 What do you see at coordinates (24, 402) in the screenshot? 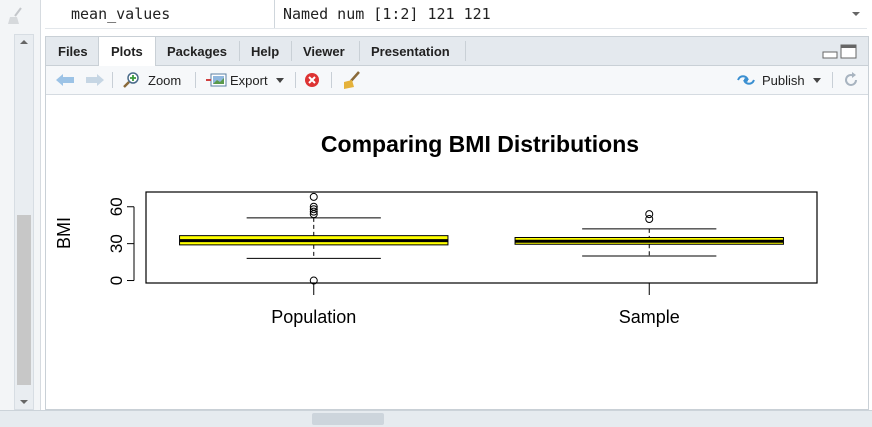
I see `scroll-down-arrow-icon` at bounding box center [24, 402].